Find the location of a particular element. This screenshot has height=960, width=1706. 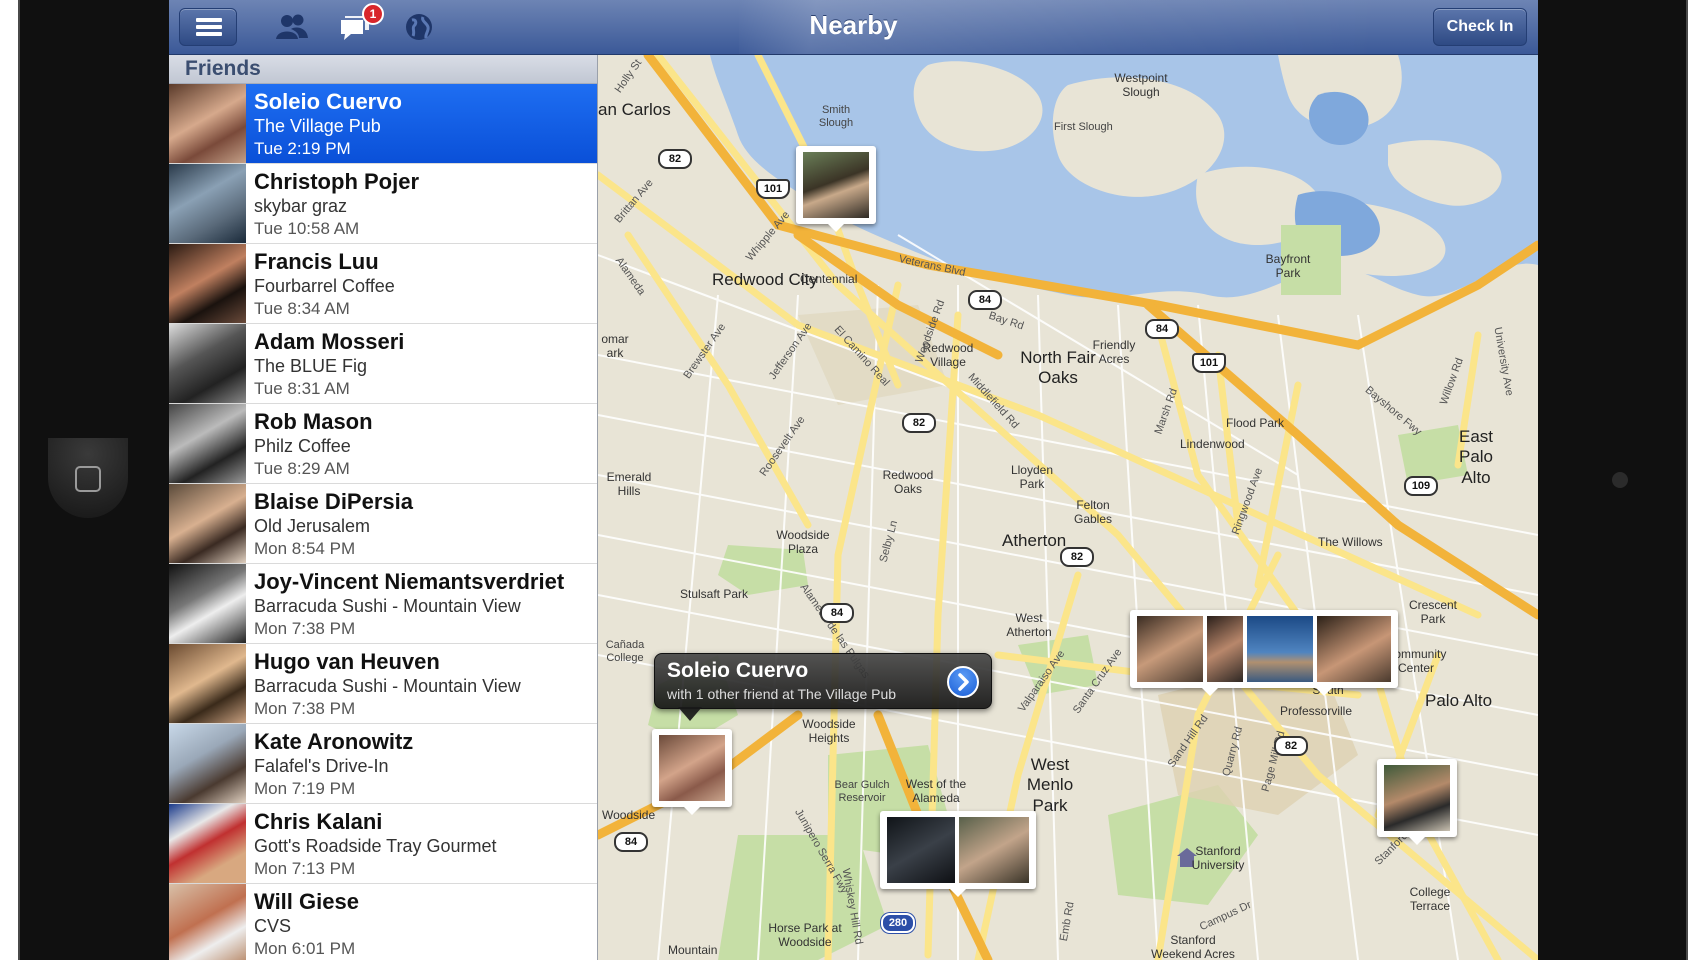

friend-row: Christoph Pojer skybar graz Tue 10:58 AM is located at coordinates (383, 204).